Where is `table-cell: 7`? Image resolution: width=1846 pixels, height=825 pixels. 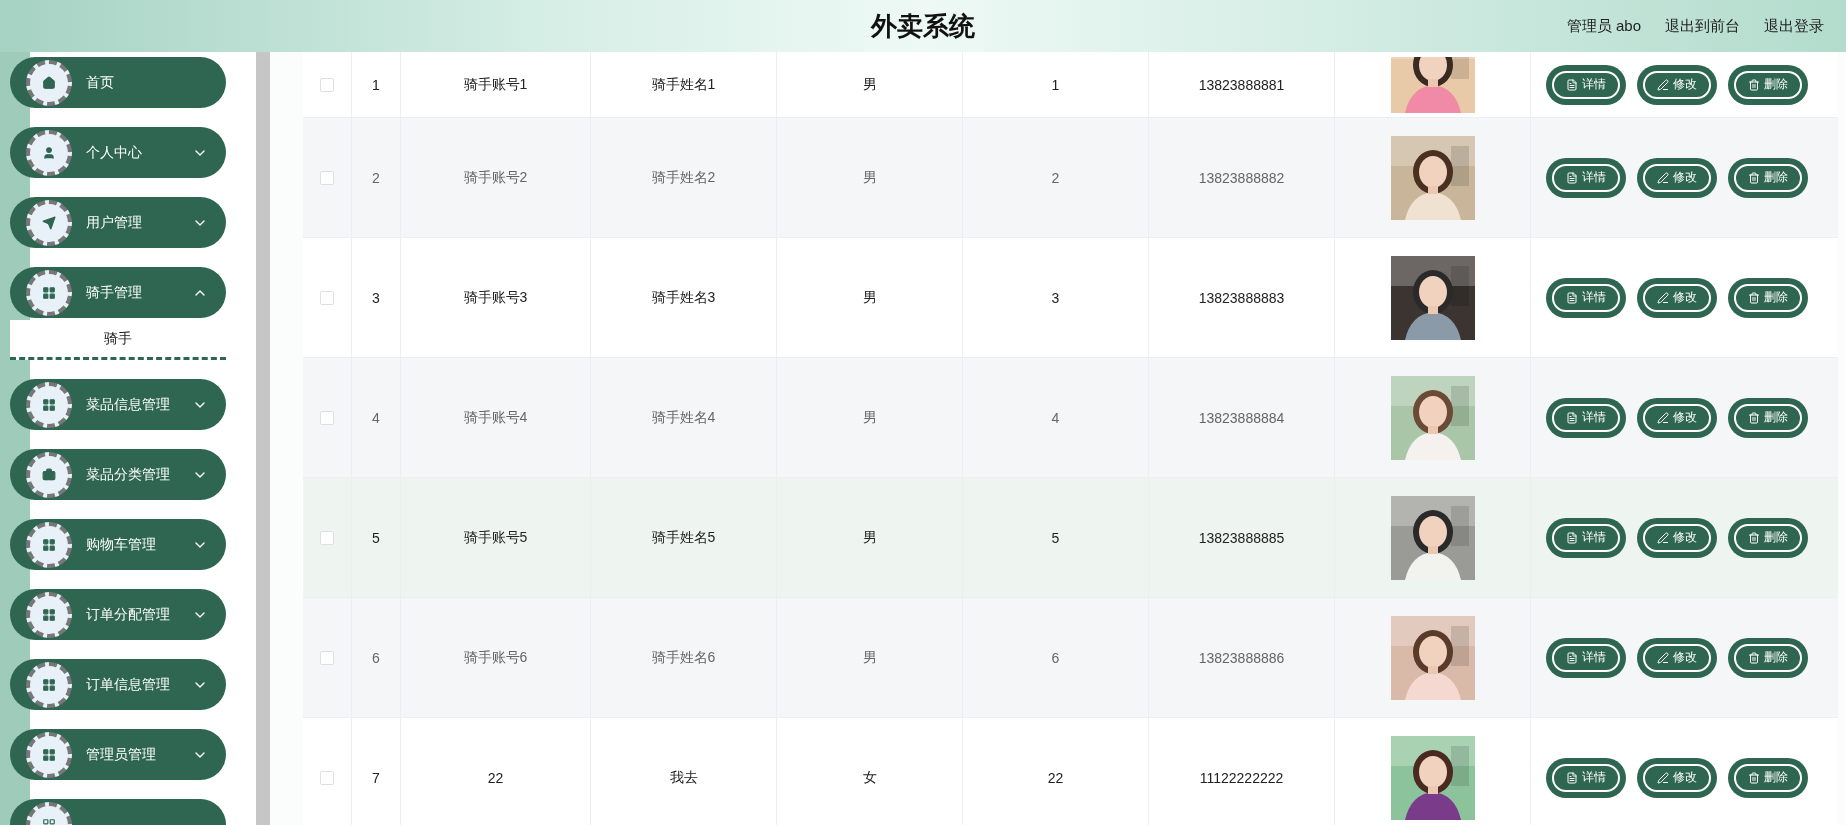
table-cell: 7 is located at coordinates (376, 777).